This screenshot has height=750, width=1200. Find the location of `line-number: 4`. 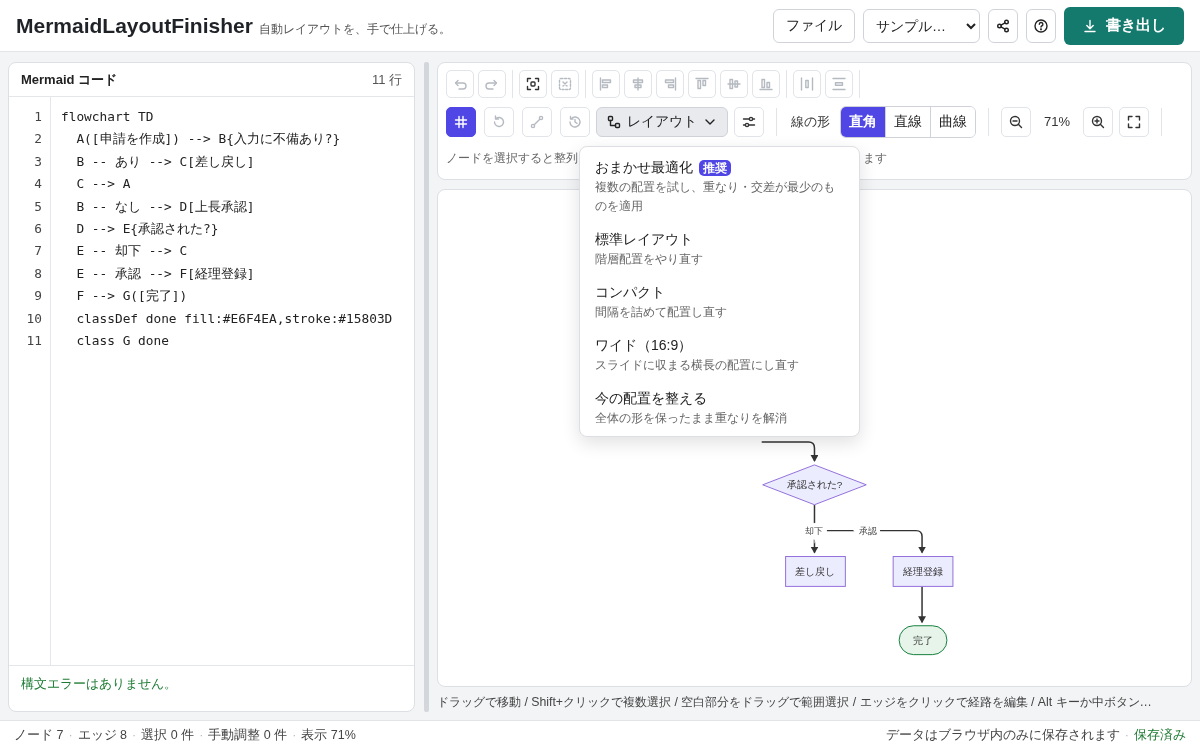

line-number: 4 is located at coordinates (37, 184).